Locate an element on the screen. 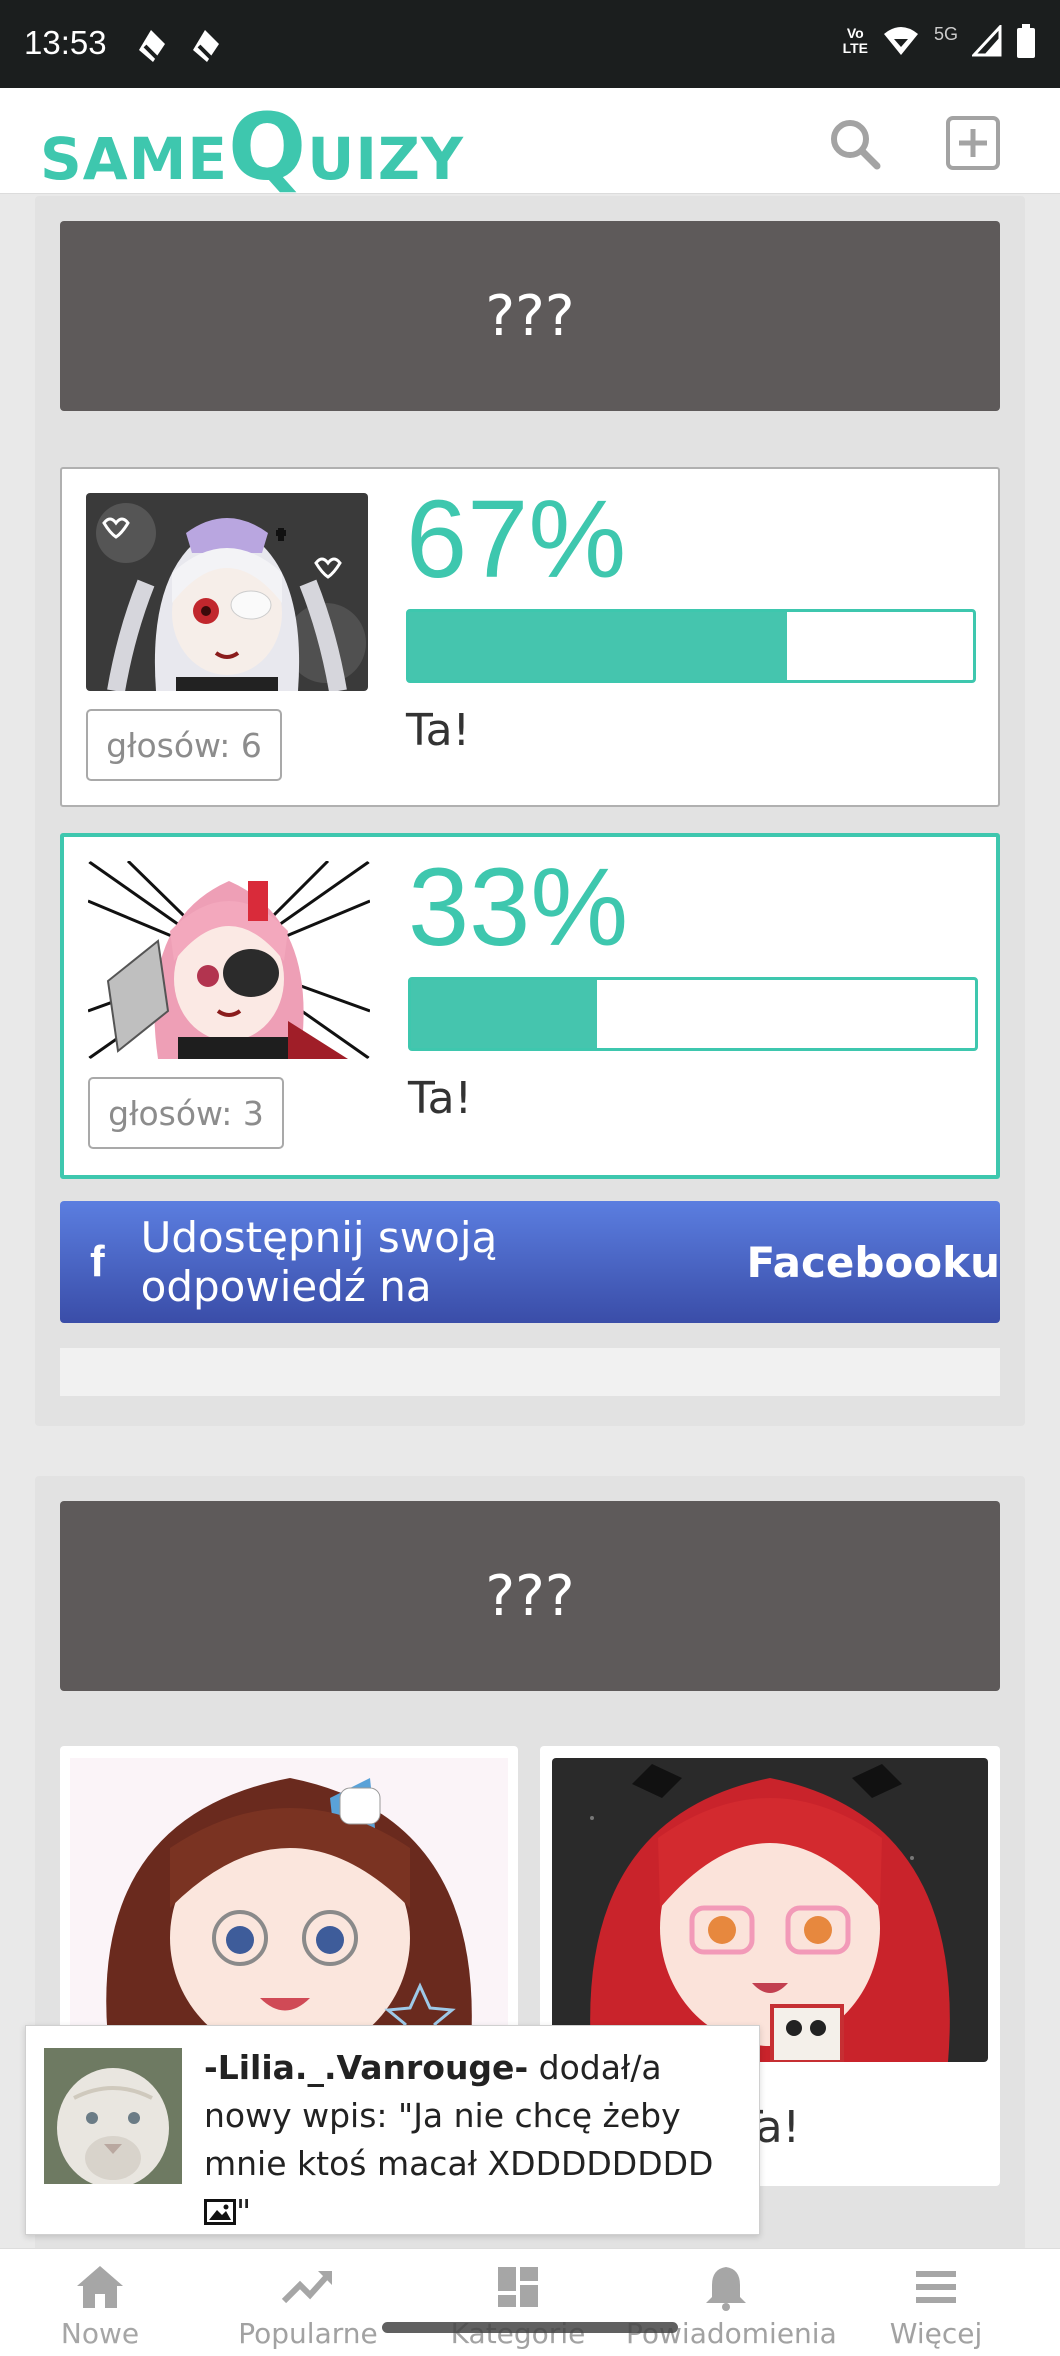 Image resolution: width=1060 pixels, height=2356 pixels. samequizy-logo: SAMEQUIZY is located at coordinates (252, 147).